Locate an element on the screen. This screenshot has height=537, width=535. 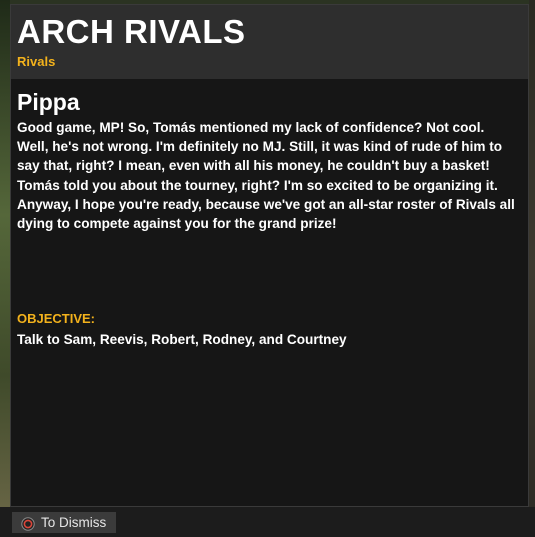
speaker-name: Pippa is located at coordinates (48, 102).